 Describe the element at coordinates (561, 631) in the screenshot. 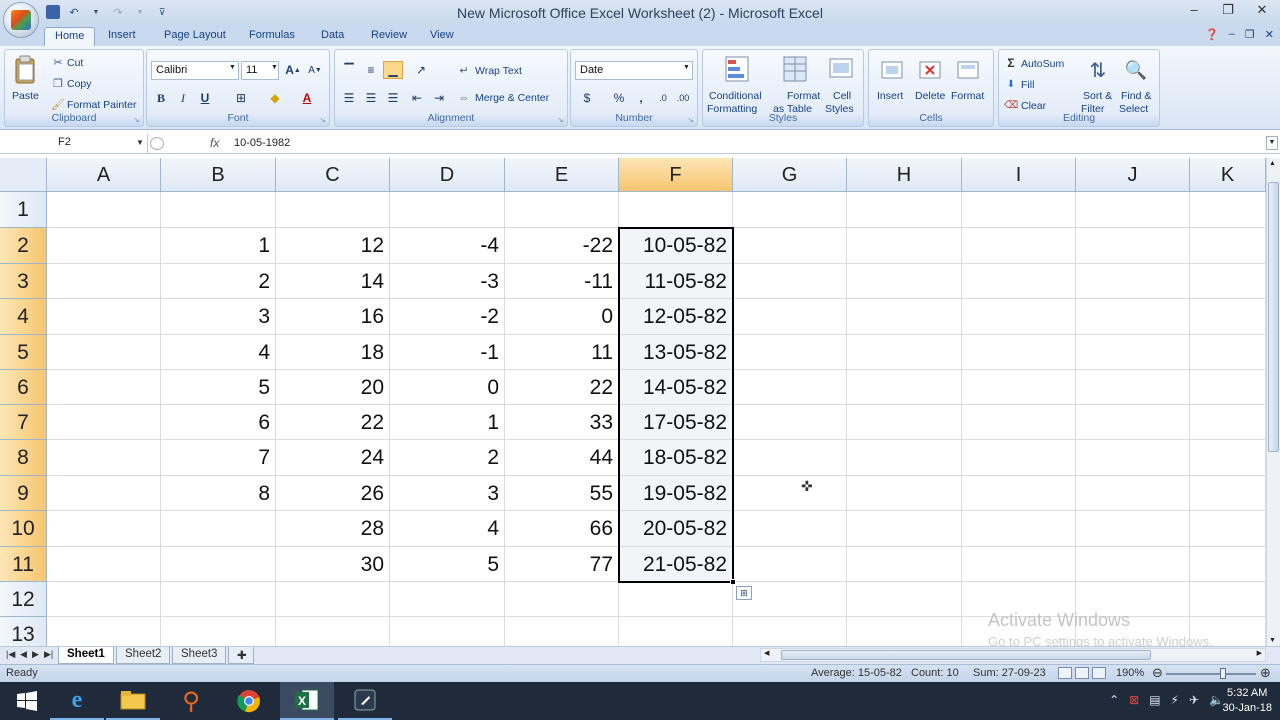

I see `cell-e13` at that location.